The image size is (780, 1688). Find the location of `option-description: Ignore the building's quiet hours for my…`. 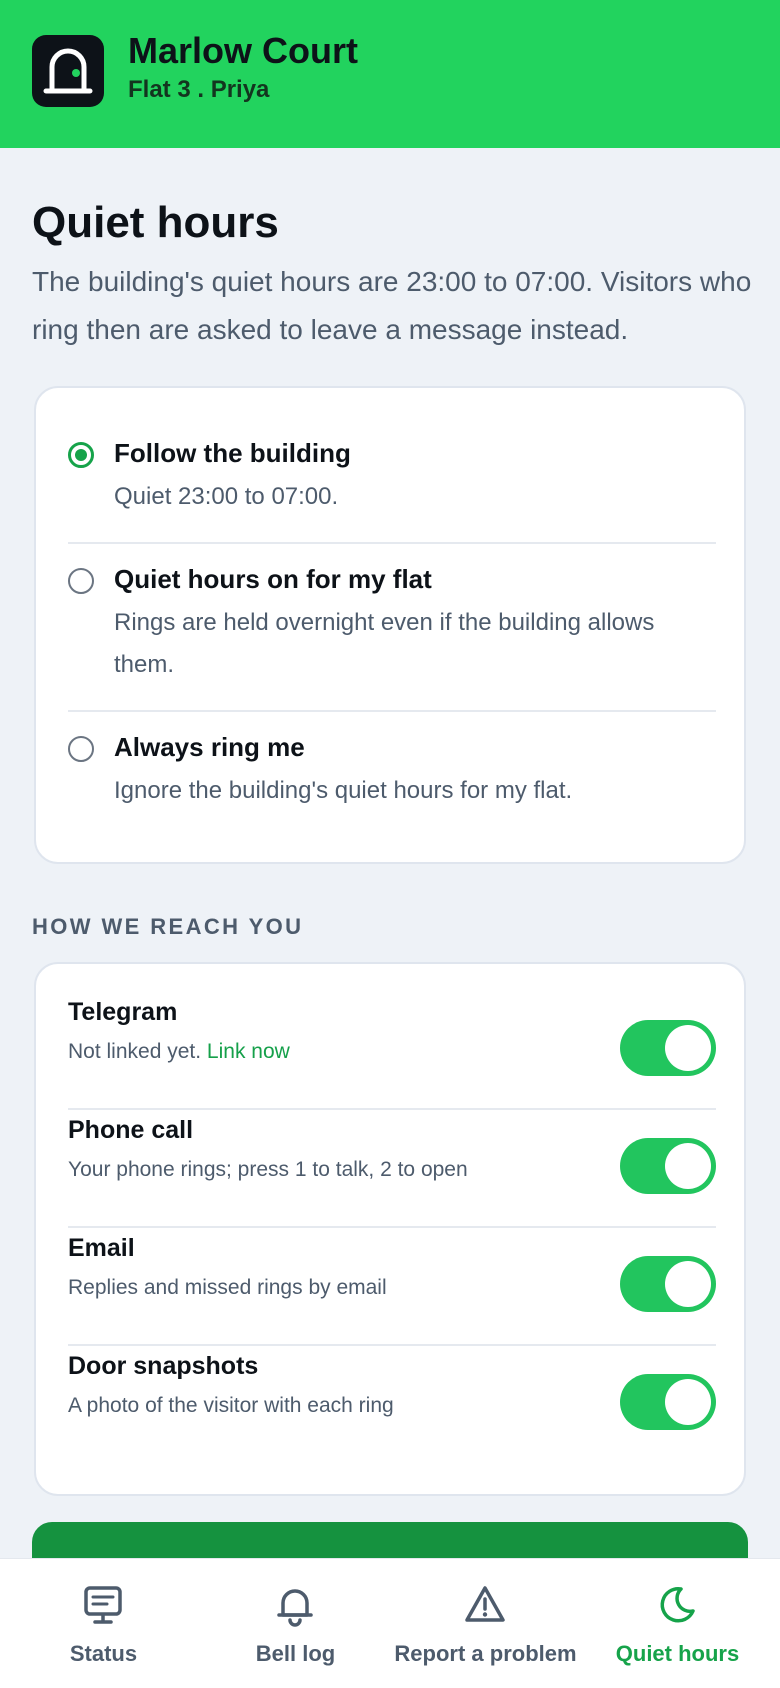

option-description: Ignore the building's quiet hours for my… is located at coordinates (343, 790).